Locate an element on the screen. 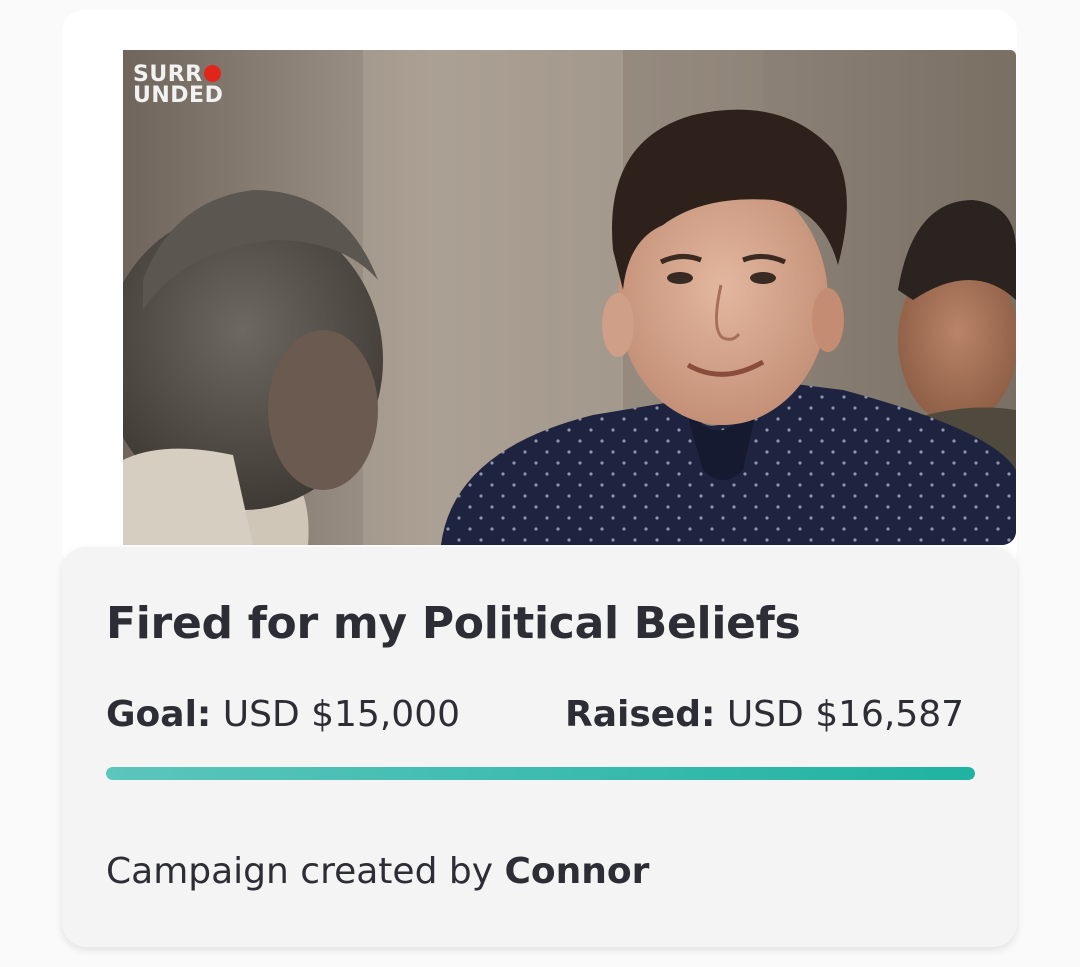  raised-label: Raised: is located at coordinates (640, 714).